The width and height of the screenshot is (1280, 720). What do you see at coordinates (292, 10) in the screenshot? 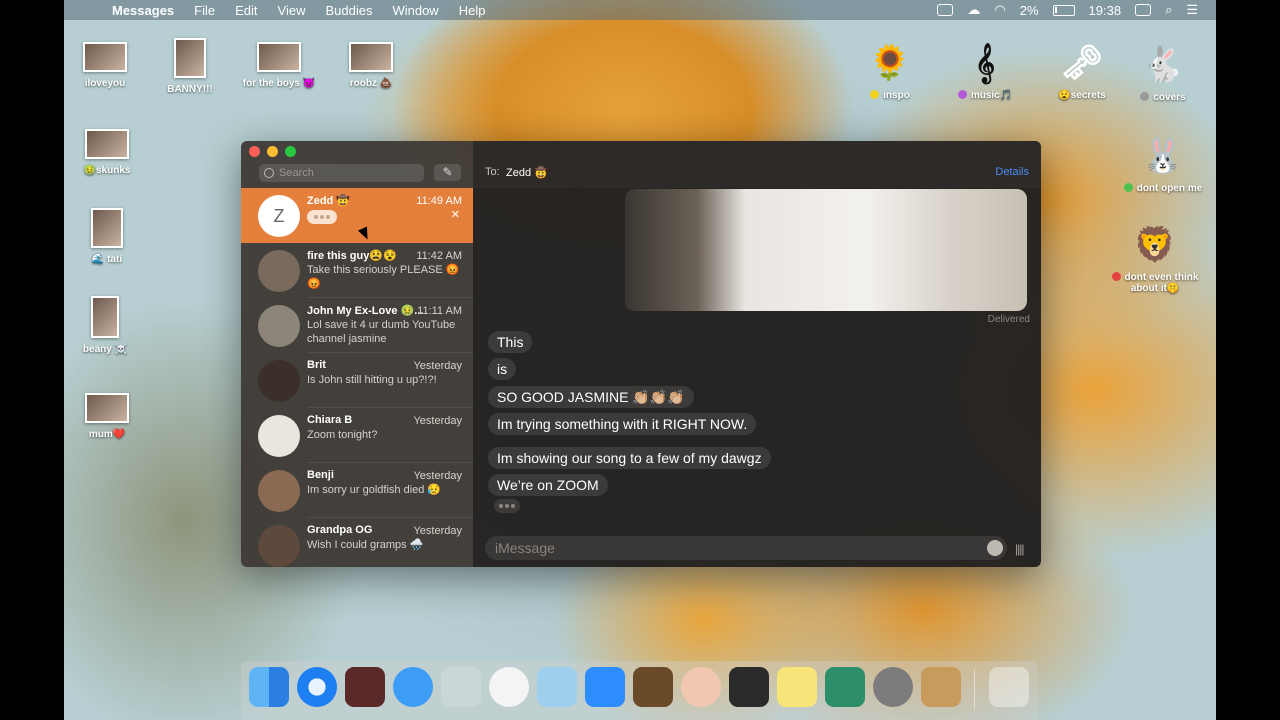
I see `menu-view: View` at bounding box center [292, 10].